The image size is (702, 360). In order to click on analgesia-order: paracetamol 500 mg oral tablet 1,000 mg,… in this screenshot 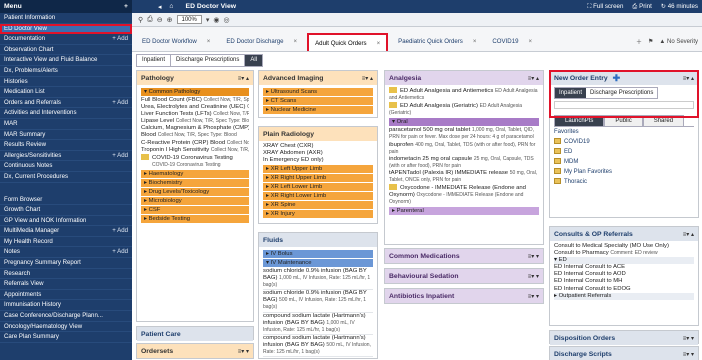, I will do `click(464, 134)`.